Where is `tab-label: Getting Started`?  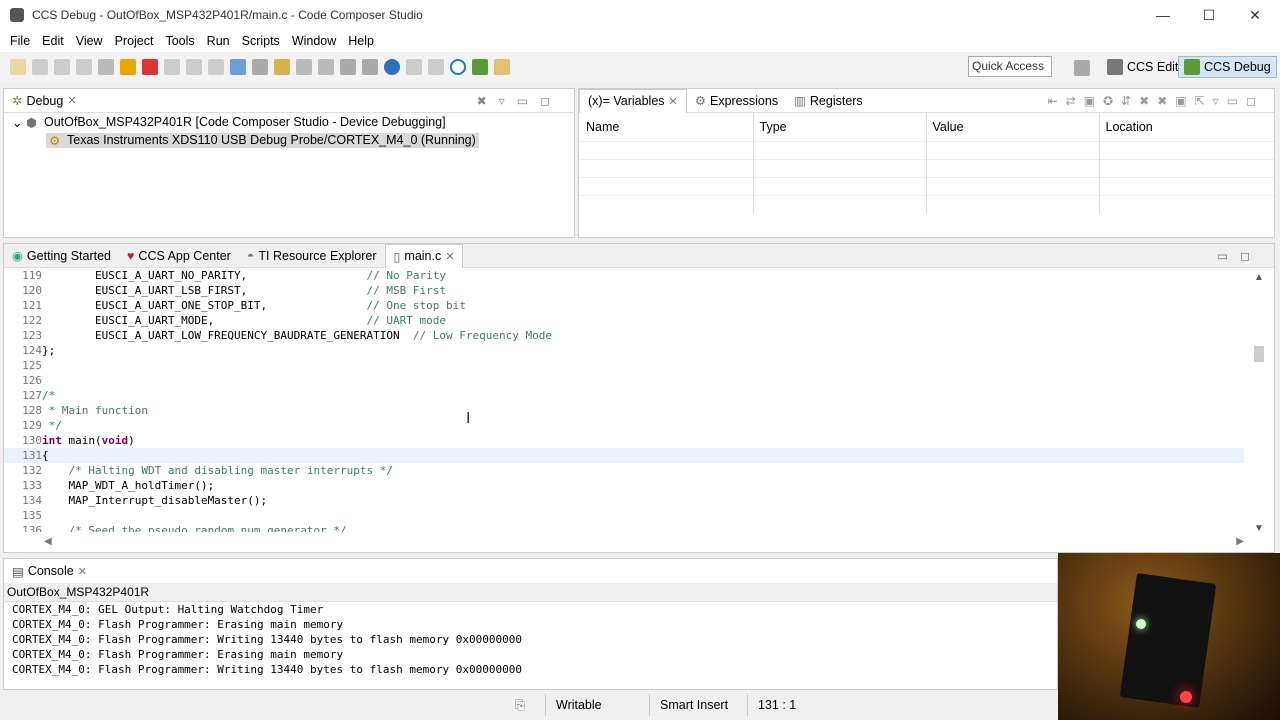 tab-label: Getting Started is located at coordinates (68, 255).